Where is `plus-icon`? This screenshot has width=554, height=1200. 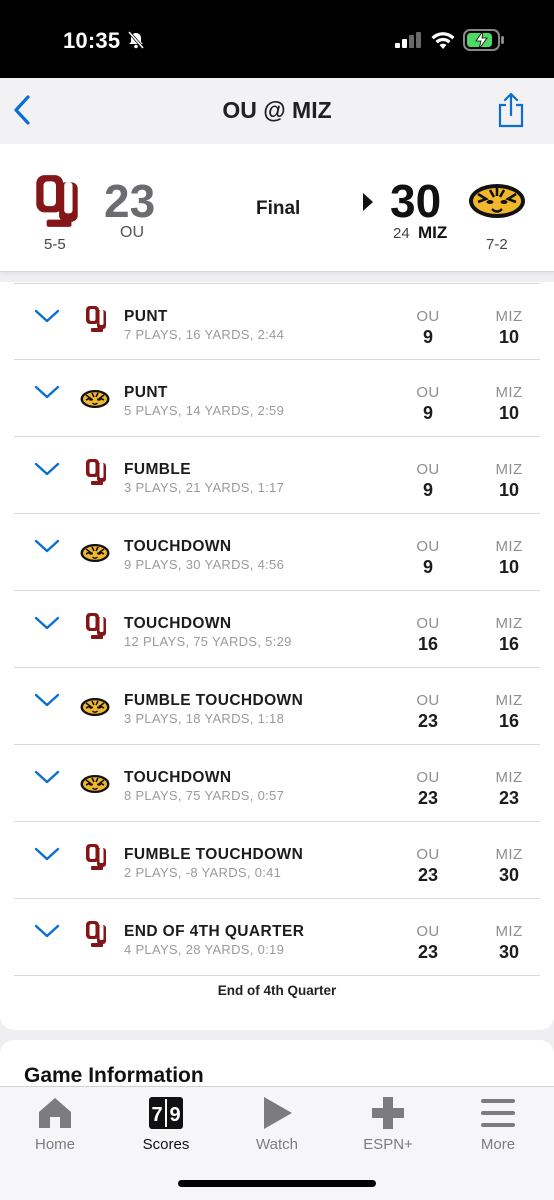 plus-icon is located at coordinates (388, 1113).